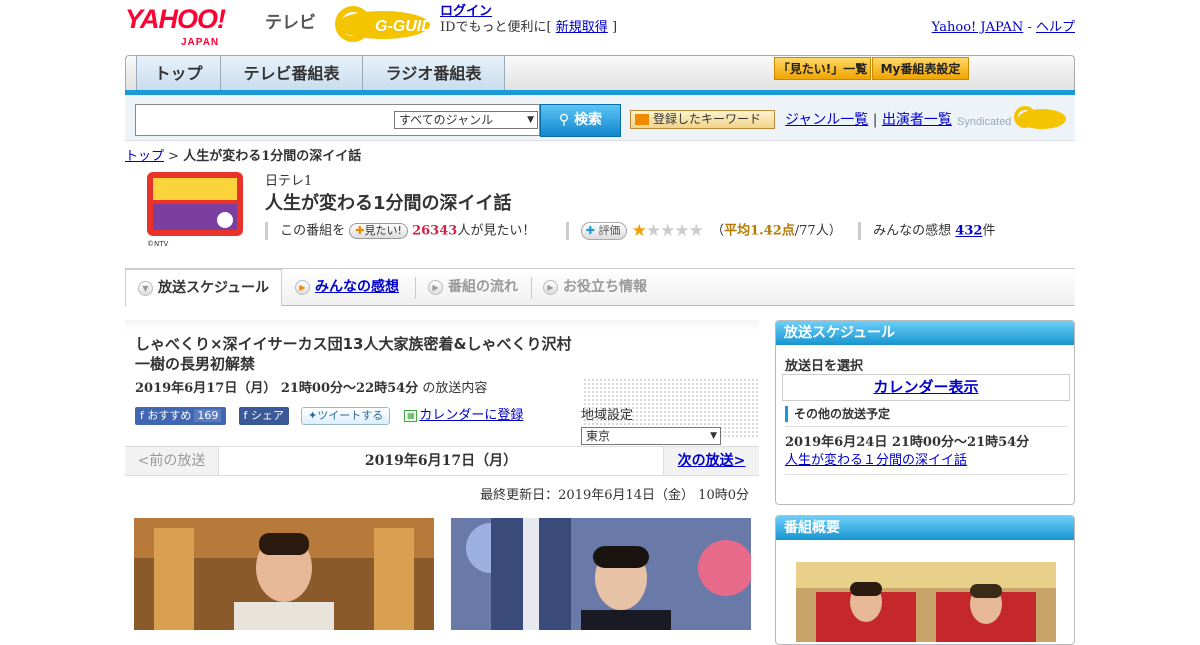 The image size is (1200, 645). Describe the element at coordinates (907, 442) in the screenshot. I see `other-schedule-date: 2019年6月24日 21時00分～21時54分` at that location.